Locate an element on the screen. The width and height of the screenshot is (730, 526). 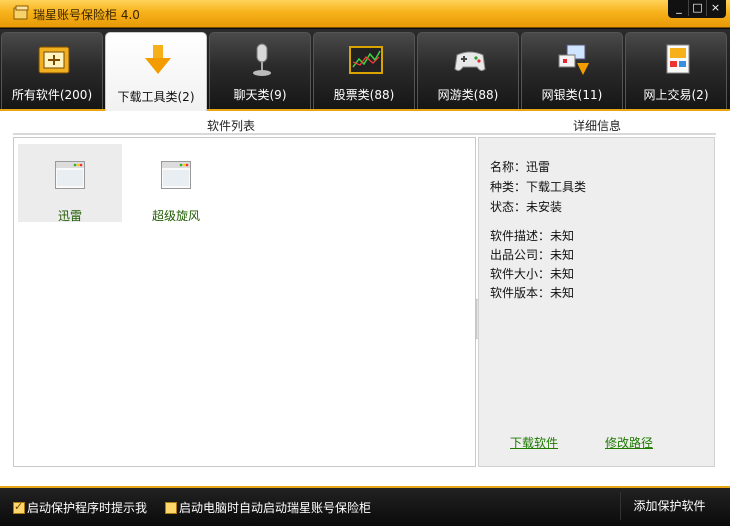
tab-label: 网上交易(2) is located at coordinates (676, 95).